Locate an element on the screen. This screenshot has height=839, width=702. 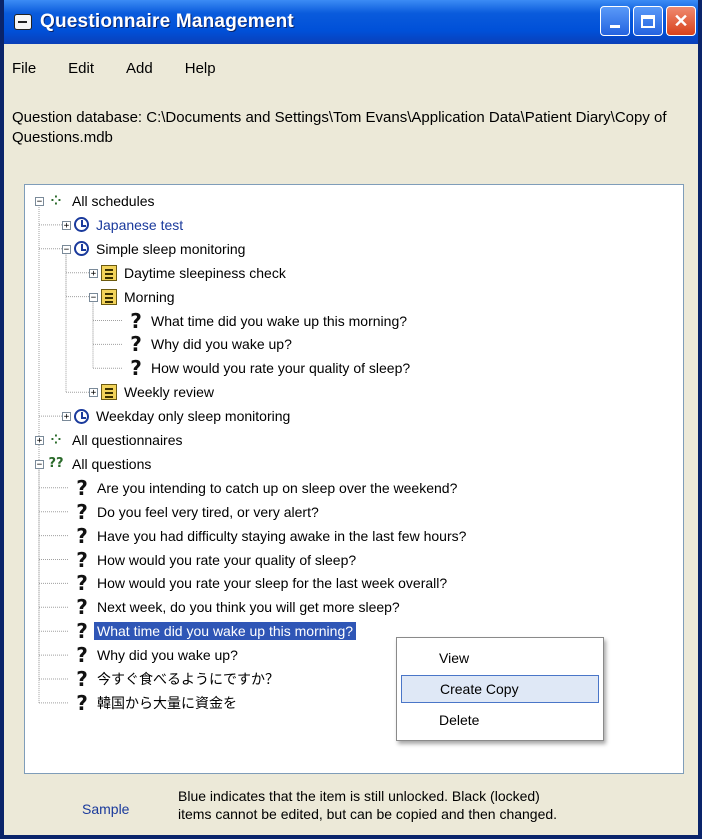
menu-edit: Edit is located at coordinates (81, 68).